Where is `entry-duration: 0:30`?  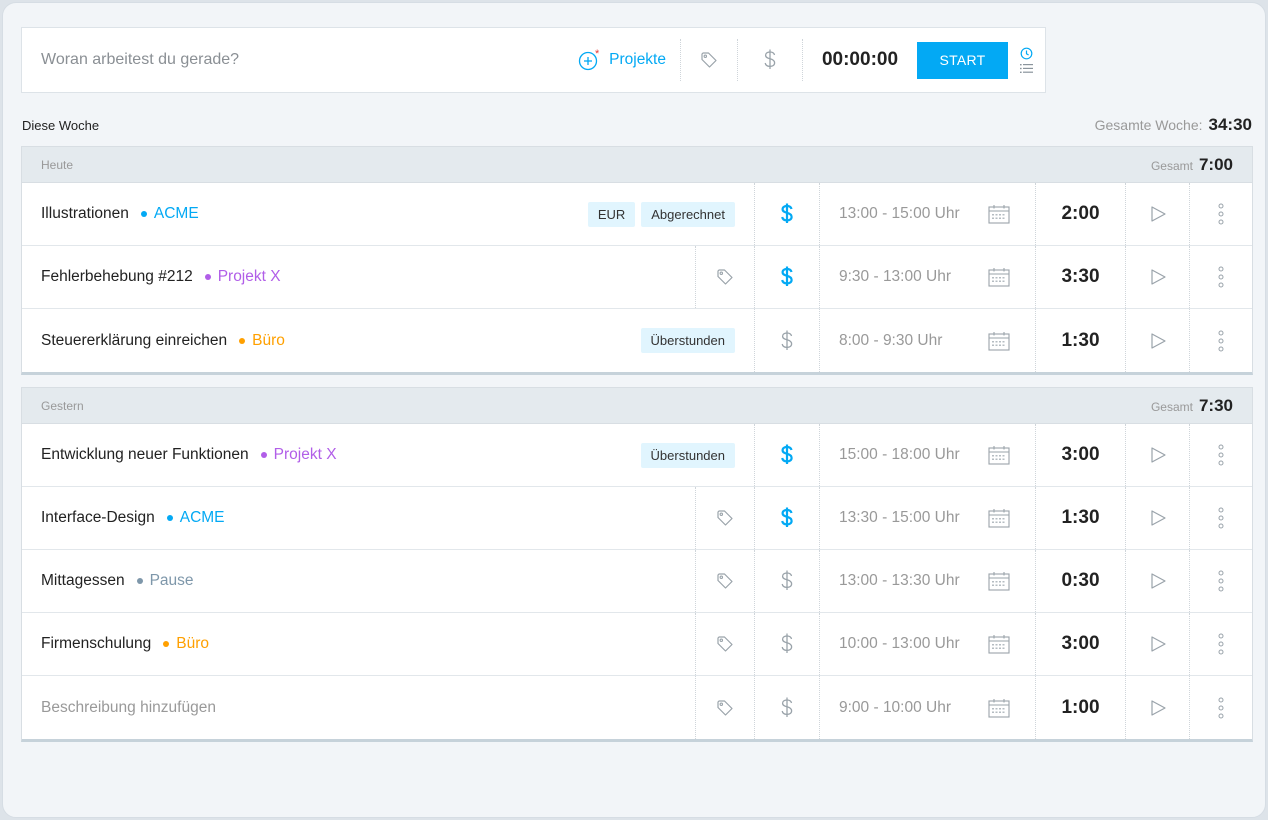
entry-duration: 0:30 is located at coordinates (1080, 581).